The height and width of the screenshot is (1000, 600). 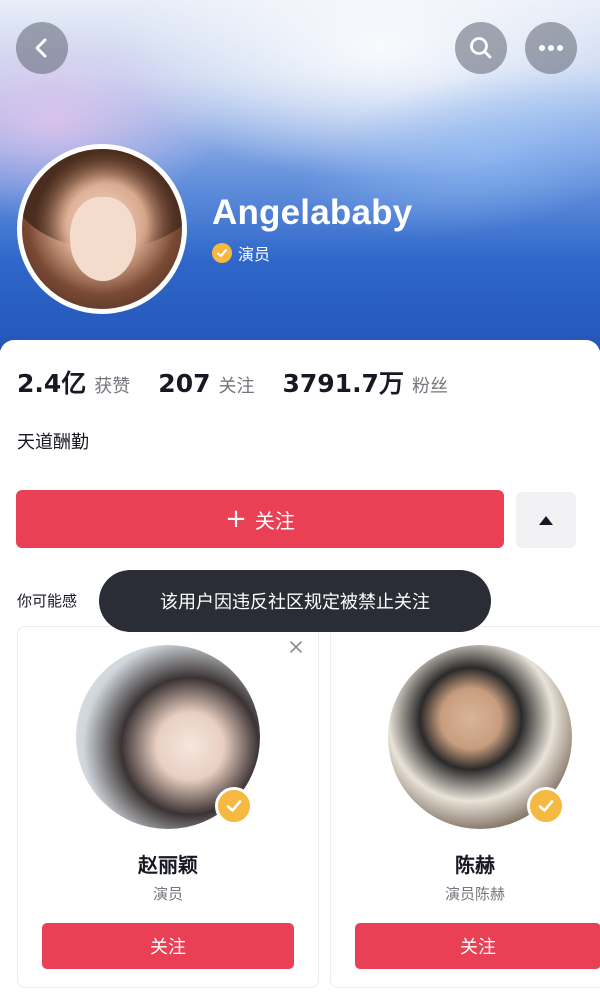 What do you see at coordinates (184, 383) in the screenshot?
I see `stat-value: 207` at bounding box center [184, 383].